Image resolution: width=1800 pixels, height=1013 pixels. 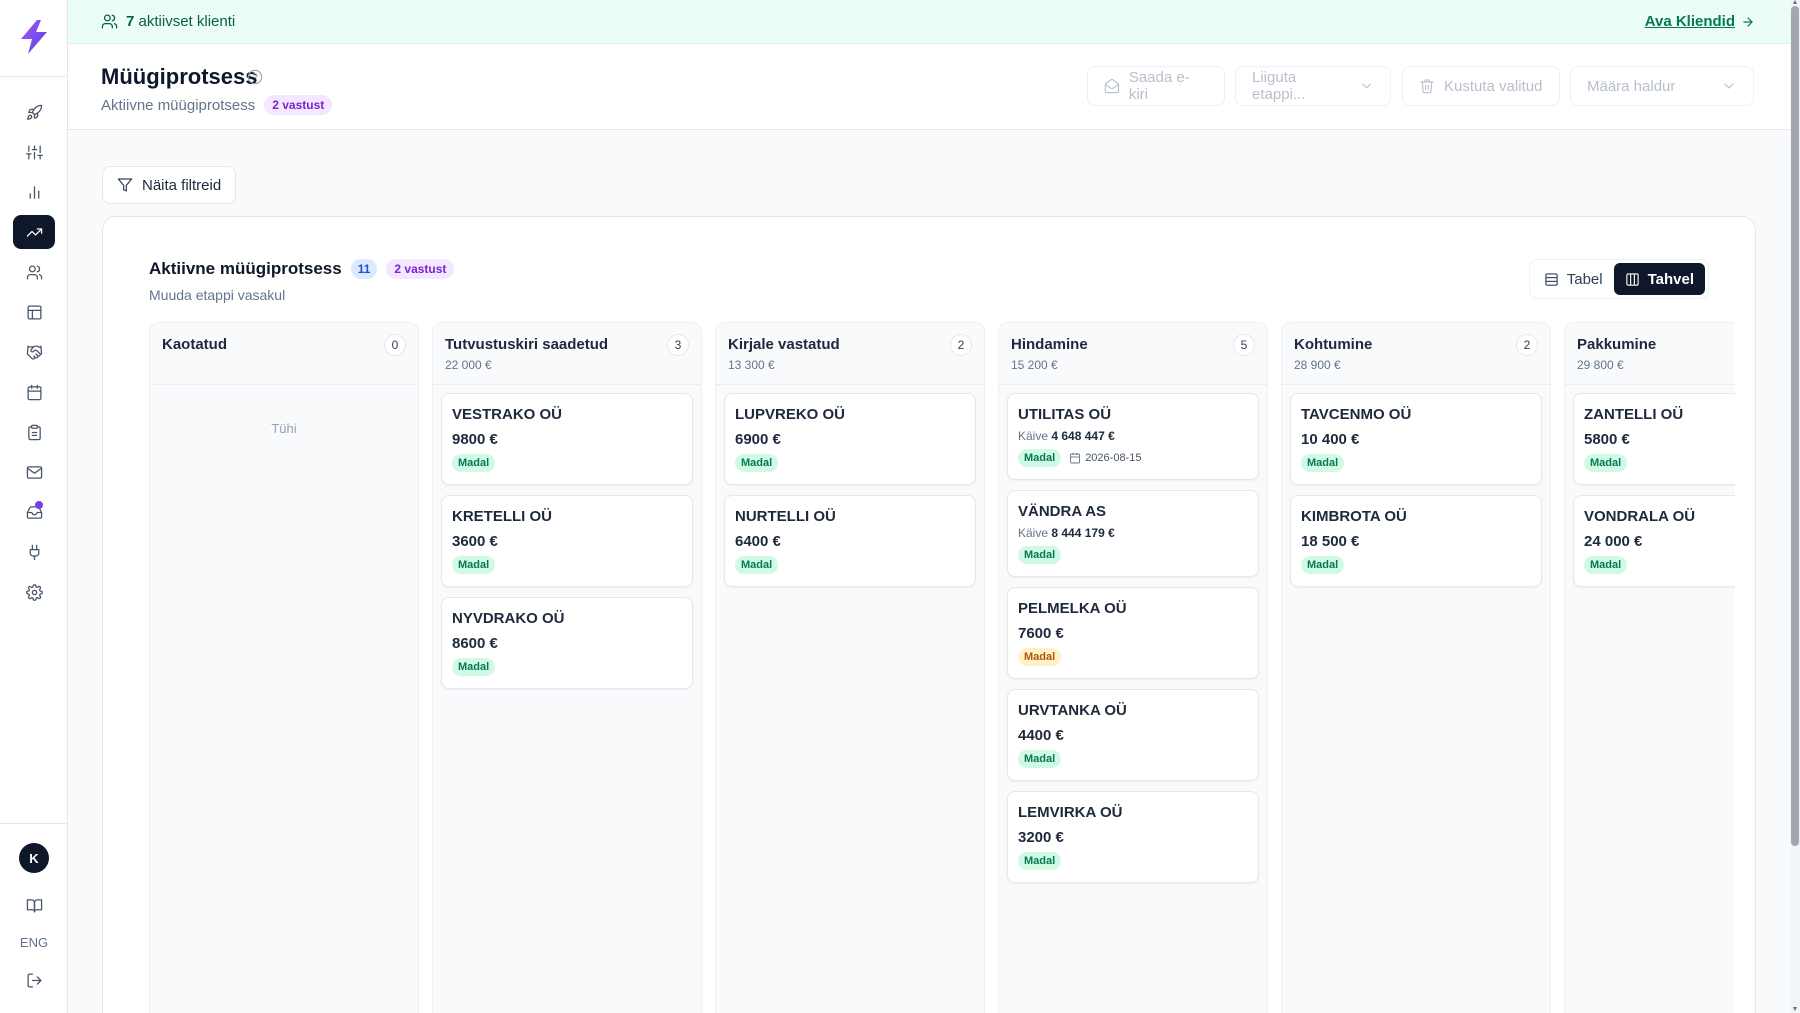 I want to click on assign-manager-select: Määra haldur, so click(x=1662, y=86).